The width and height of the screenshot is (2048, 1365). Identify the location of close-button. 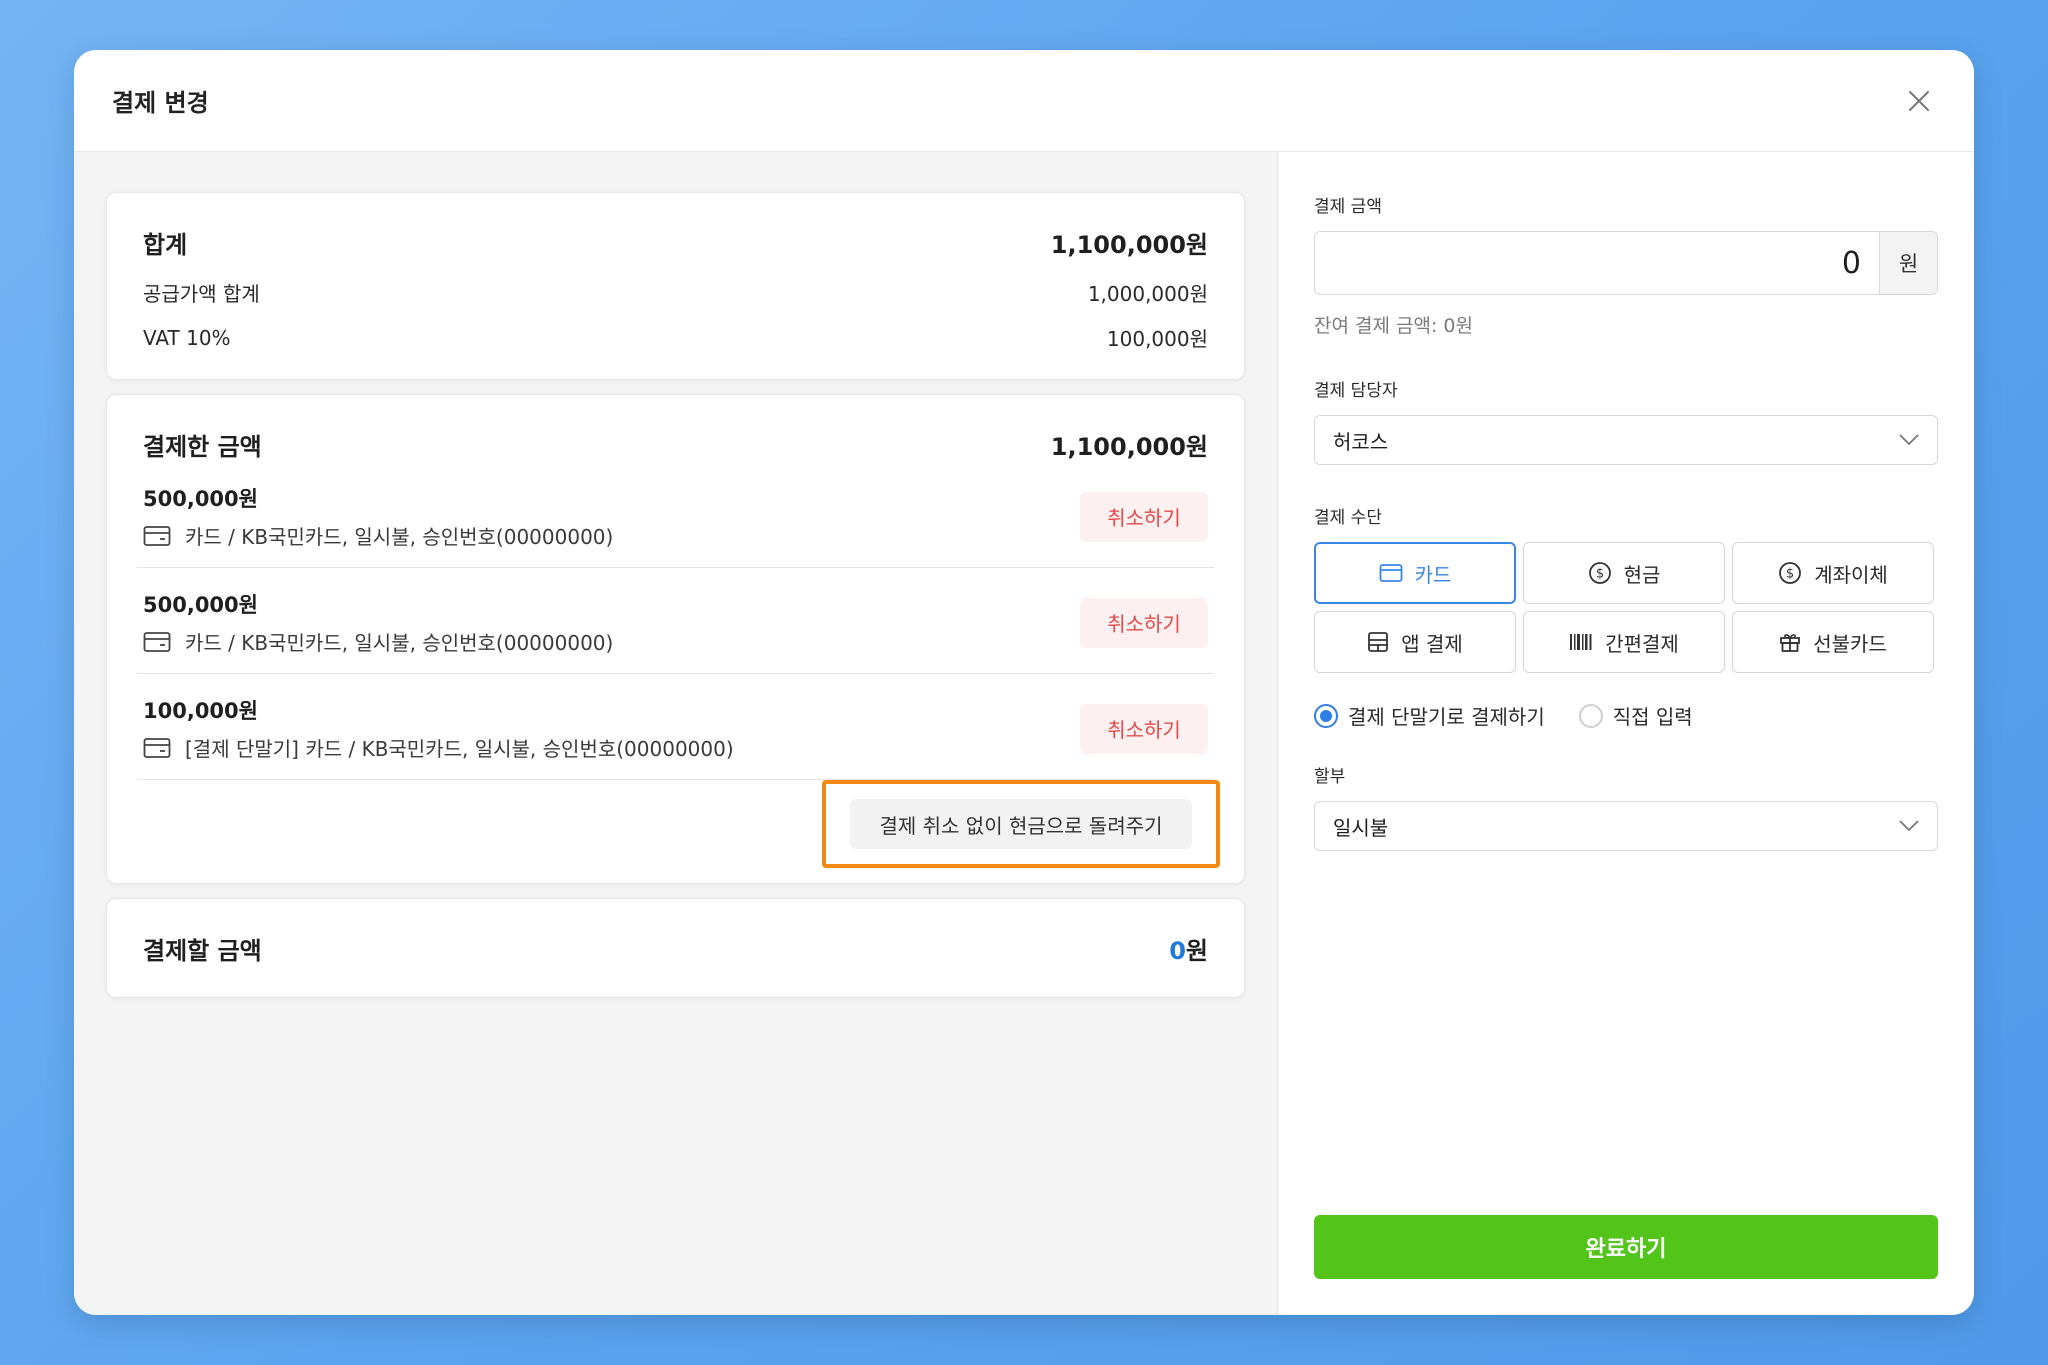
(1919, 101).